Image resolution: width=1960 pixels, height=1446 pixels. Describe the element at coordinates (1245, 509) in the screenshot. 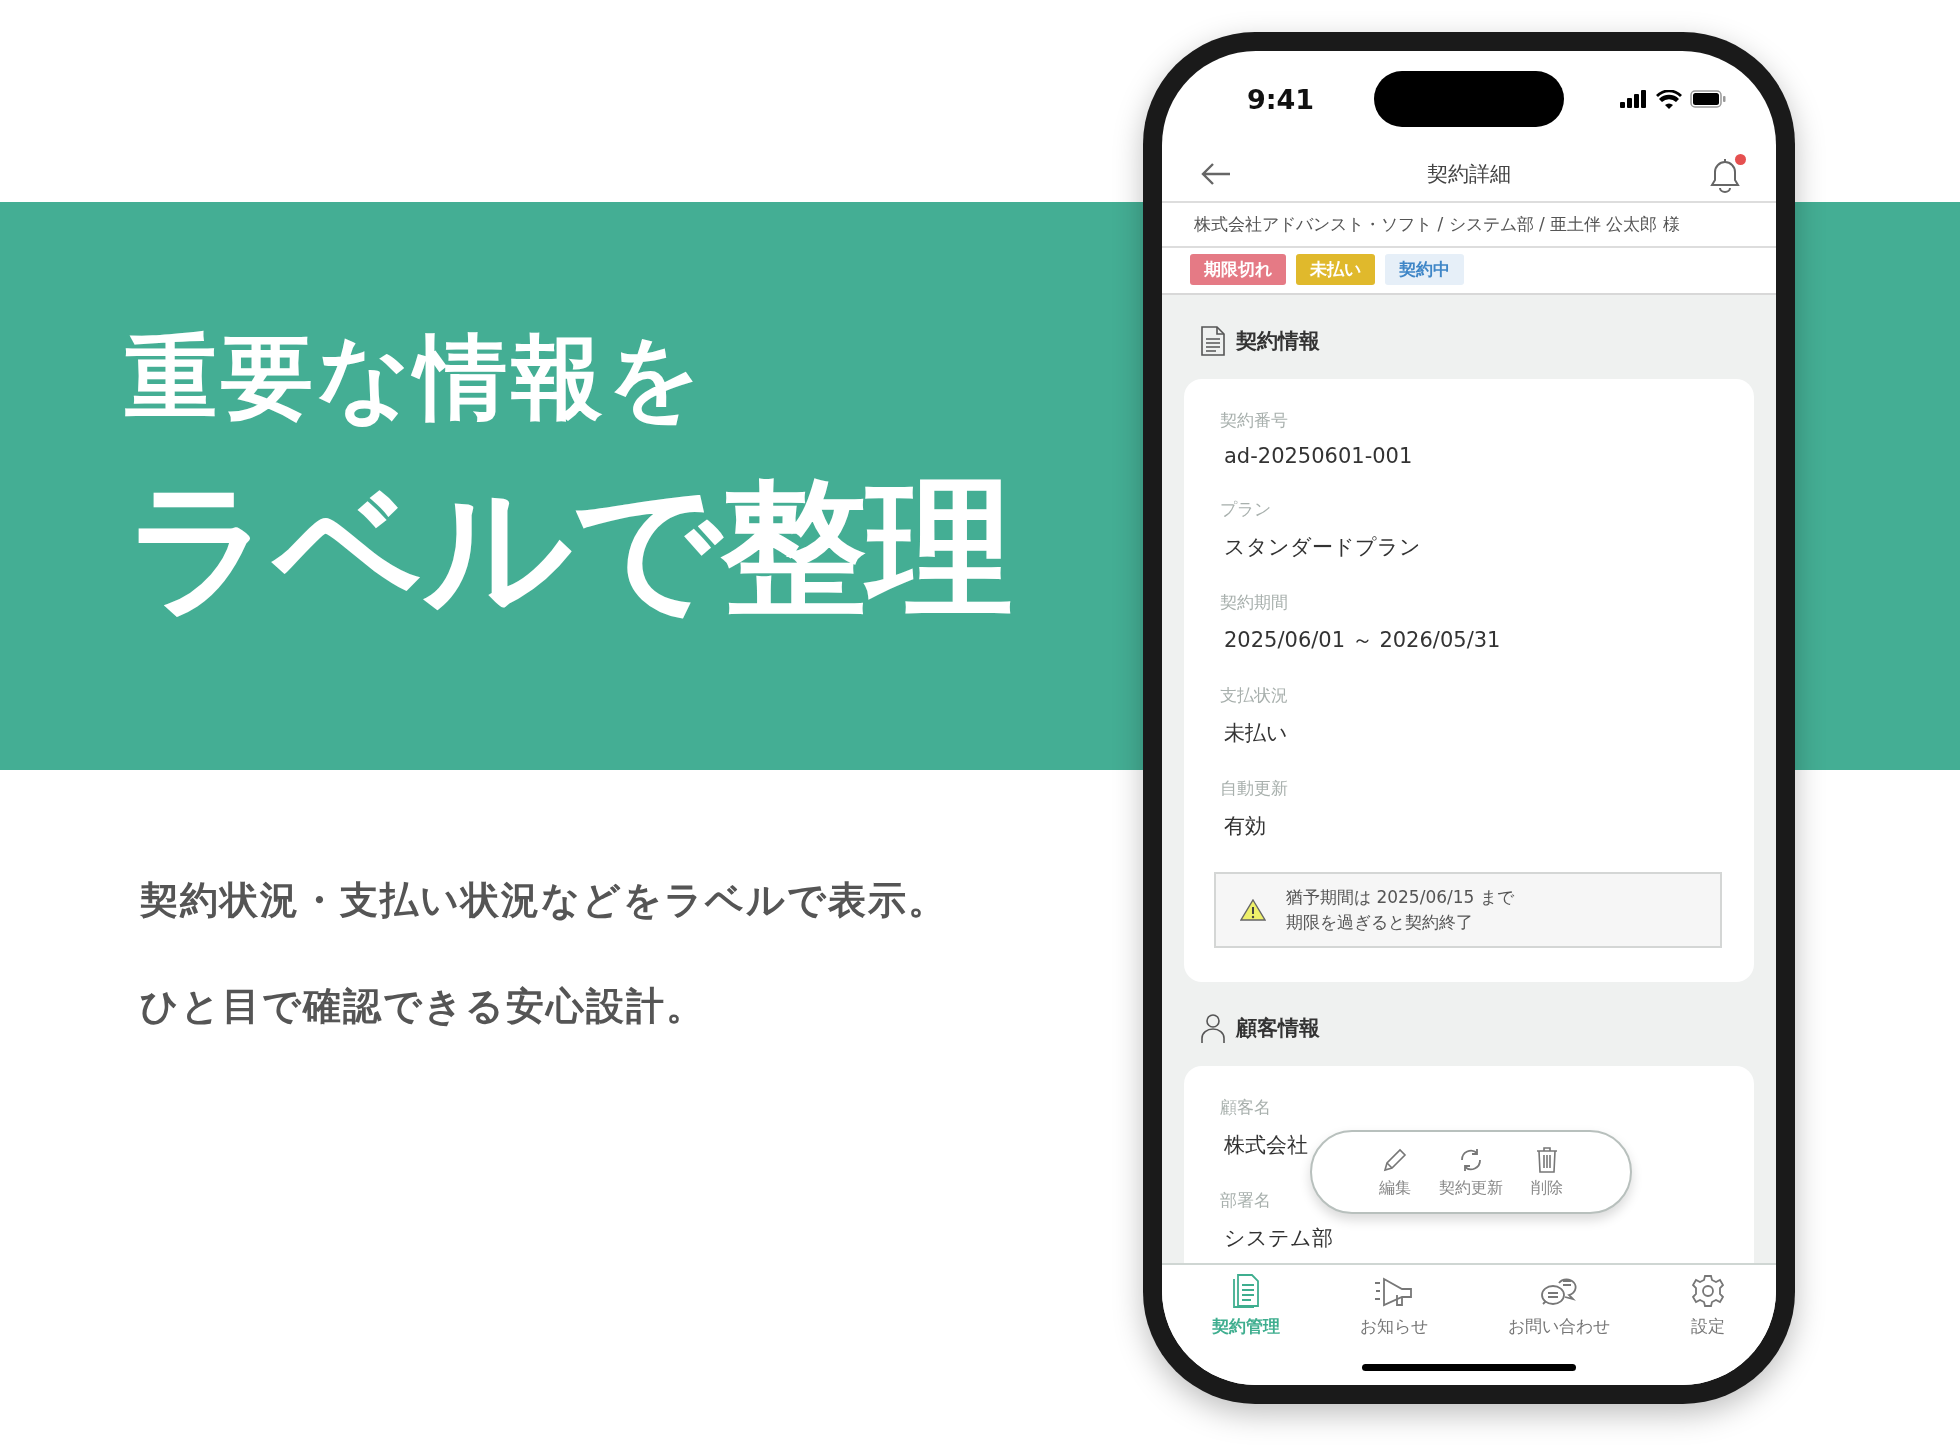

I see `field-label: プラン` at that location.